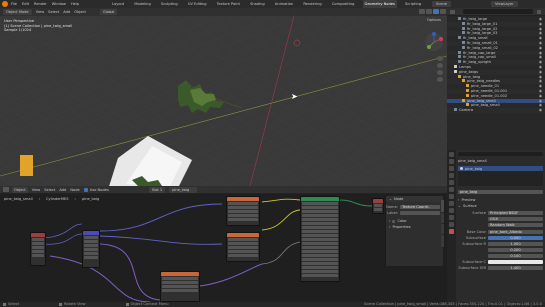 This screenshot has width=545, height=307. Describe the element at coordinates (414, 199) in the screenshot. I see `npanel-node-header: ⌄ Node` at that location.